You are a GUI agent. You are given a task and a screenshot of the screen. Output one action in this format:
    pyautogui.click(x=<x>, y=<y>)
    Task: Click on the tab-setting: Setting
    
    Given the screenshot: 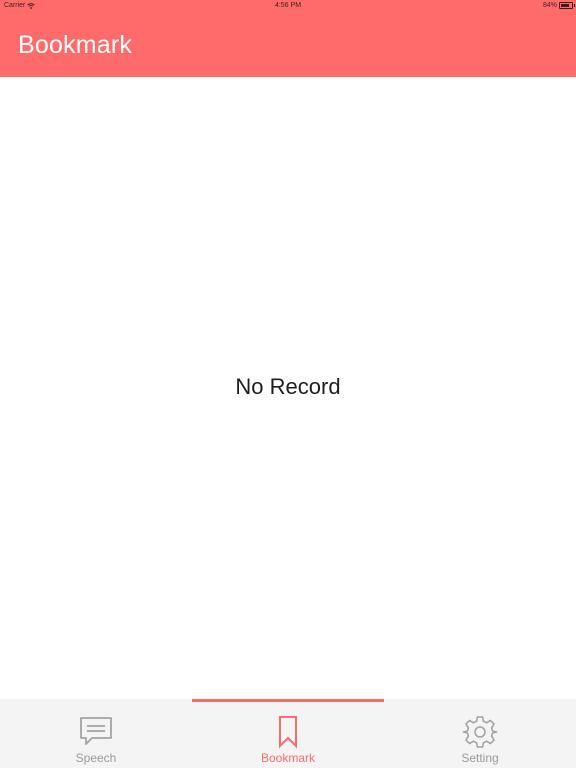 What is the action you would take?
    pyautogui.click(x=480, y=733)
    